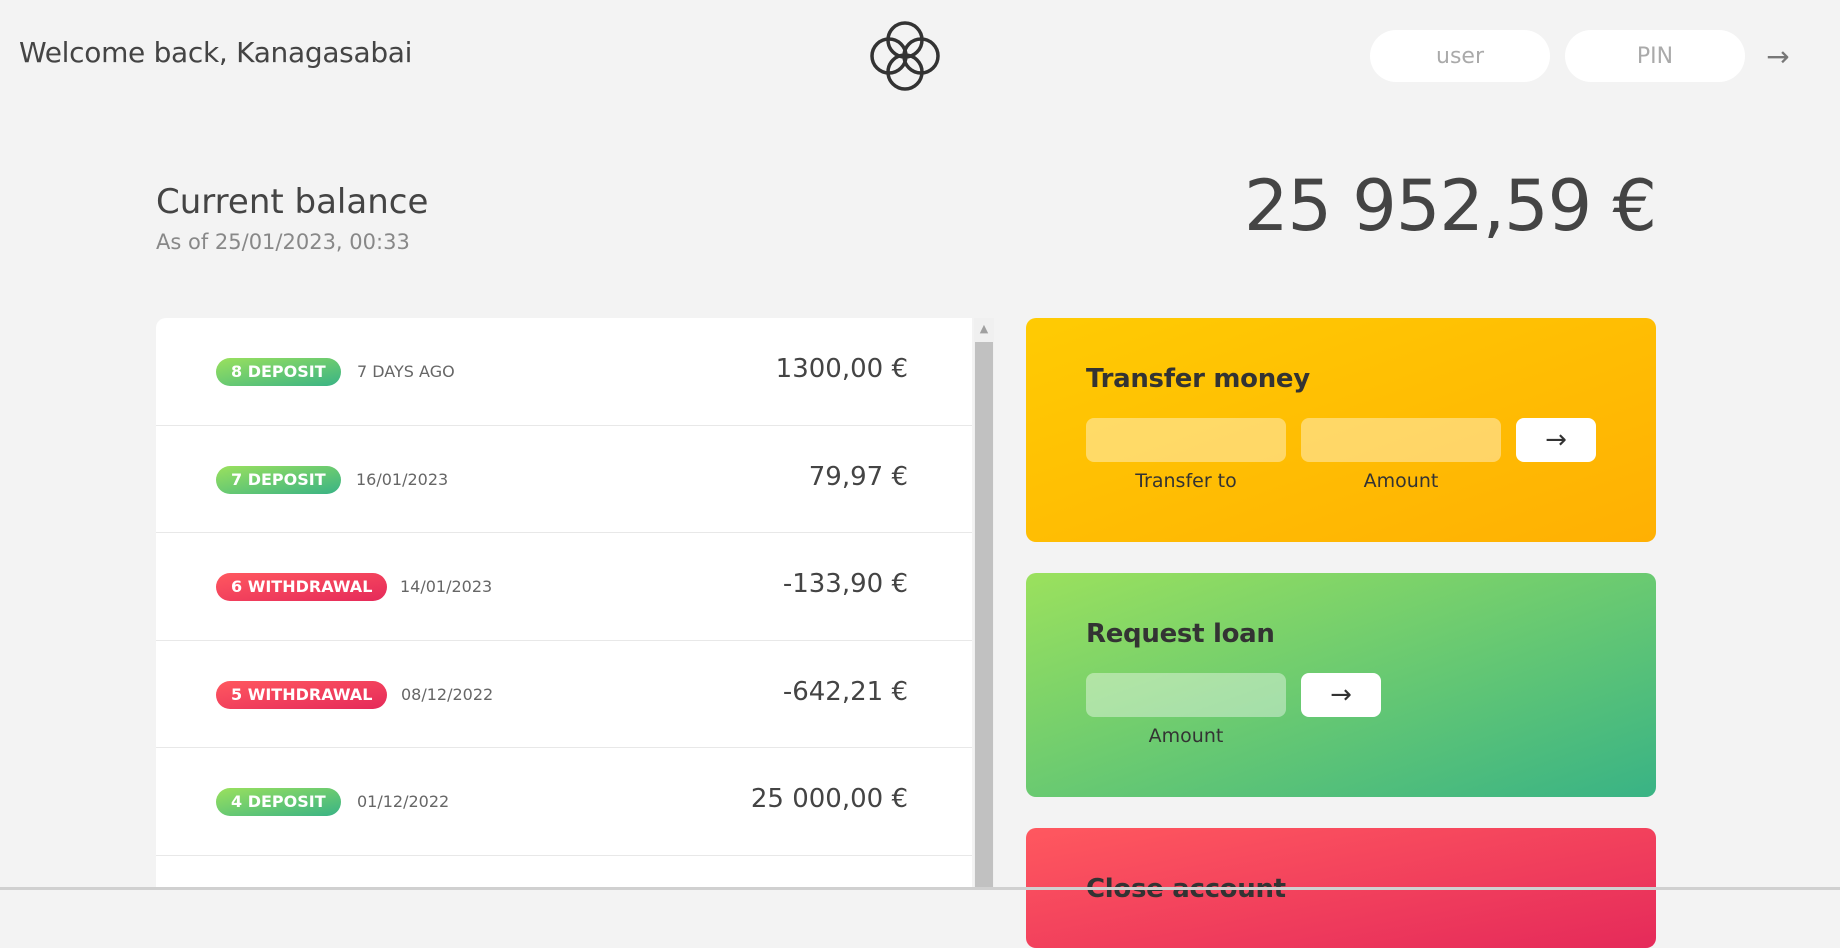 Image resolution: width=1840 pixels, height=948 pixels. Describe the element at coordinates (1186, 440) in the screenshot. I see `transfer-to-input` at that location.